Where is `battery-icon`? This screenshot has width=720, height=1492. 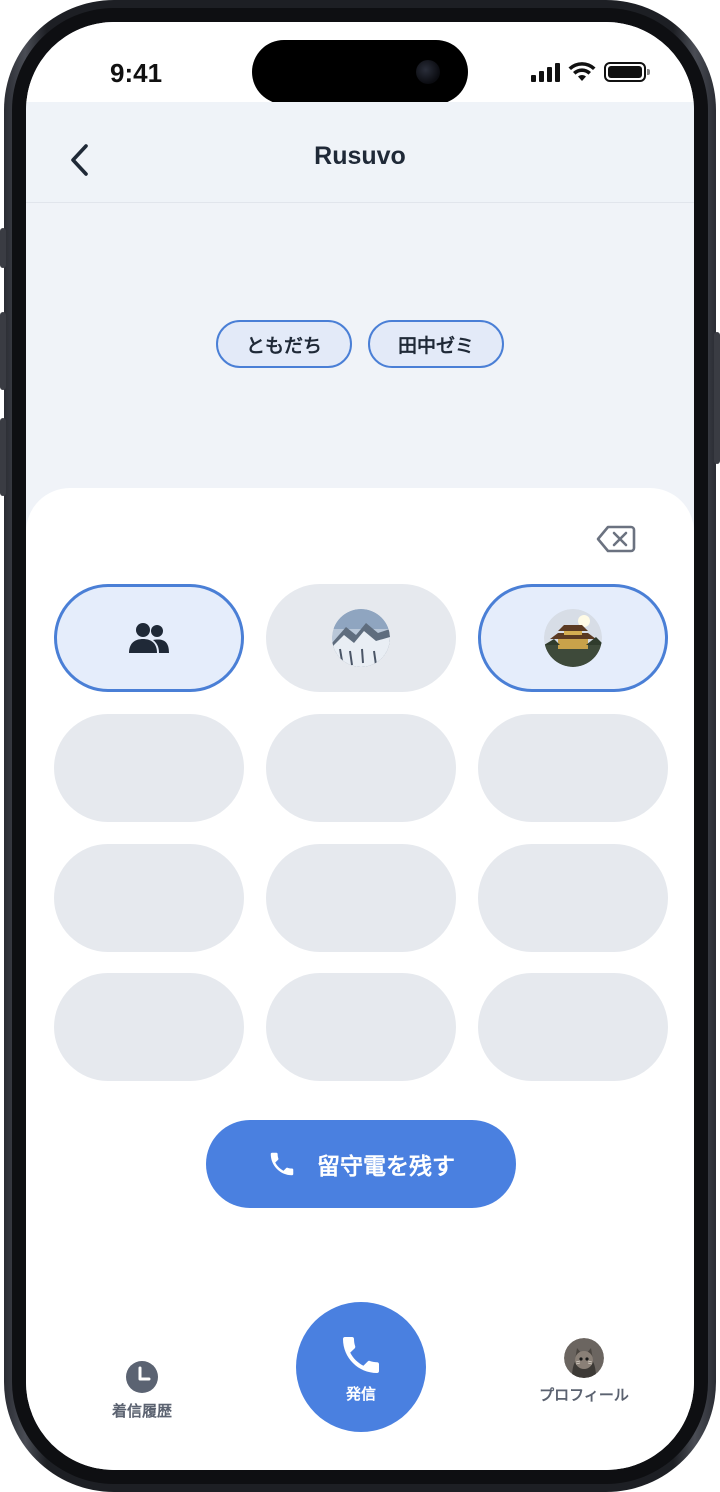 battery-icon is located at coordinates (627, 72).